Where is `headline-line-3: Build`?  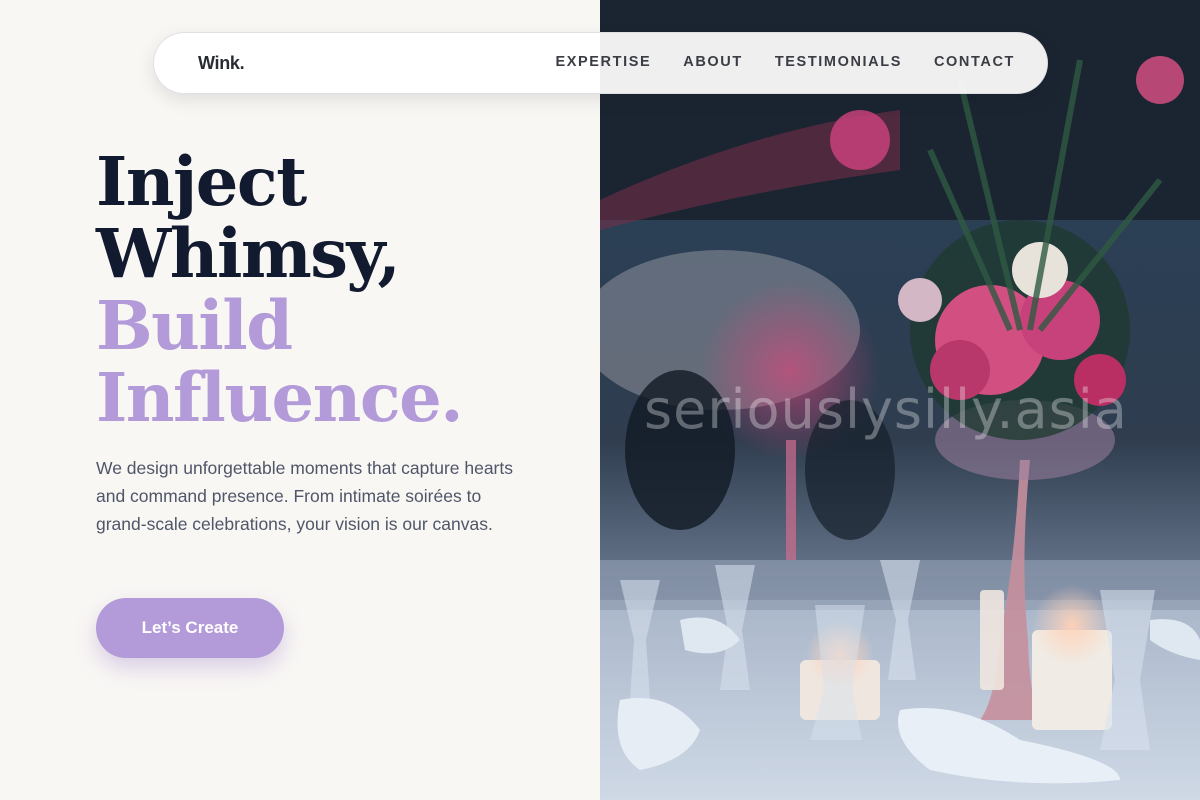
headline-line-3: Build is located at coordinates (194, 325).